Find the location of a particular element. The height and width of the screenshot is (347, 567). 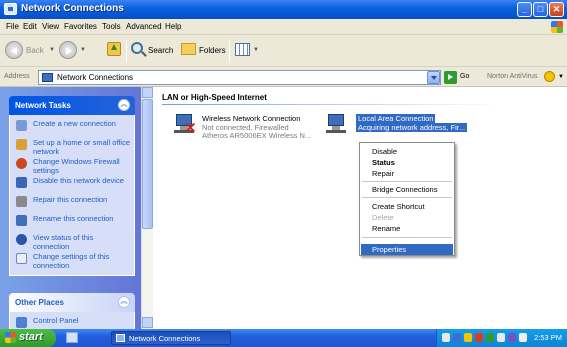

menu-item-bridge-connections: Bridge Connections is located at coordinates (404, 189).